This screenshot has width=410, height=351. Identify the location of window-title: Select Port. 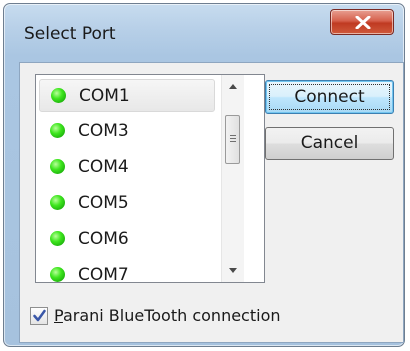
(70, 34).